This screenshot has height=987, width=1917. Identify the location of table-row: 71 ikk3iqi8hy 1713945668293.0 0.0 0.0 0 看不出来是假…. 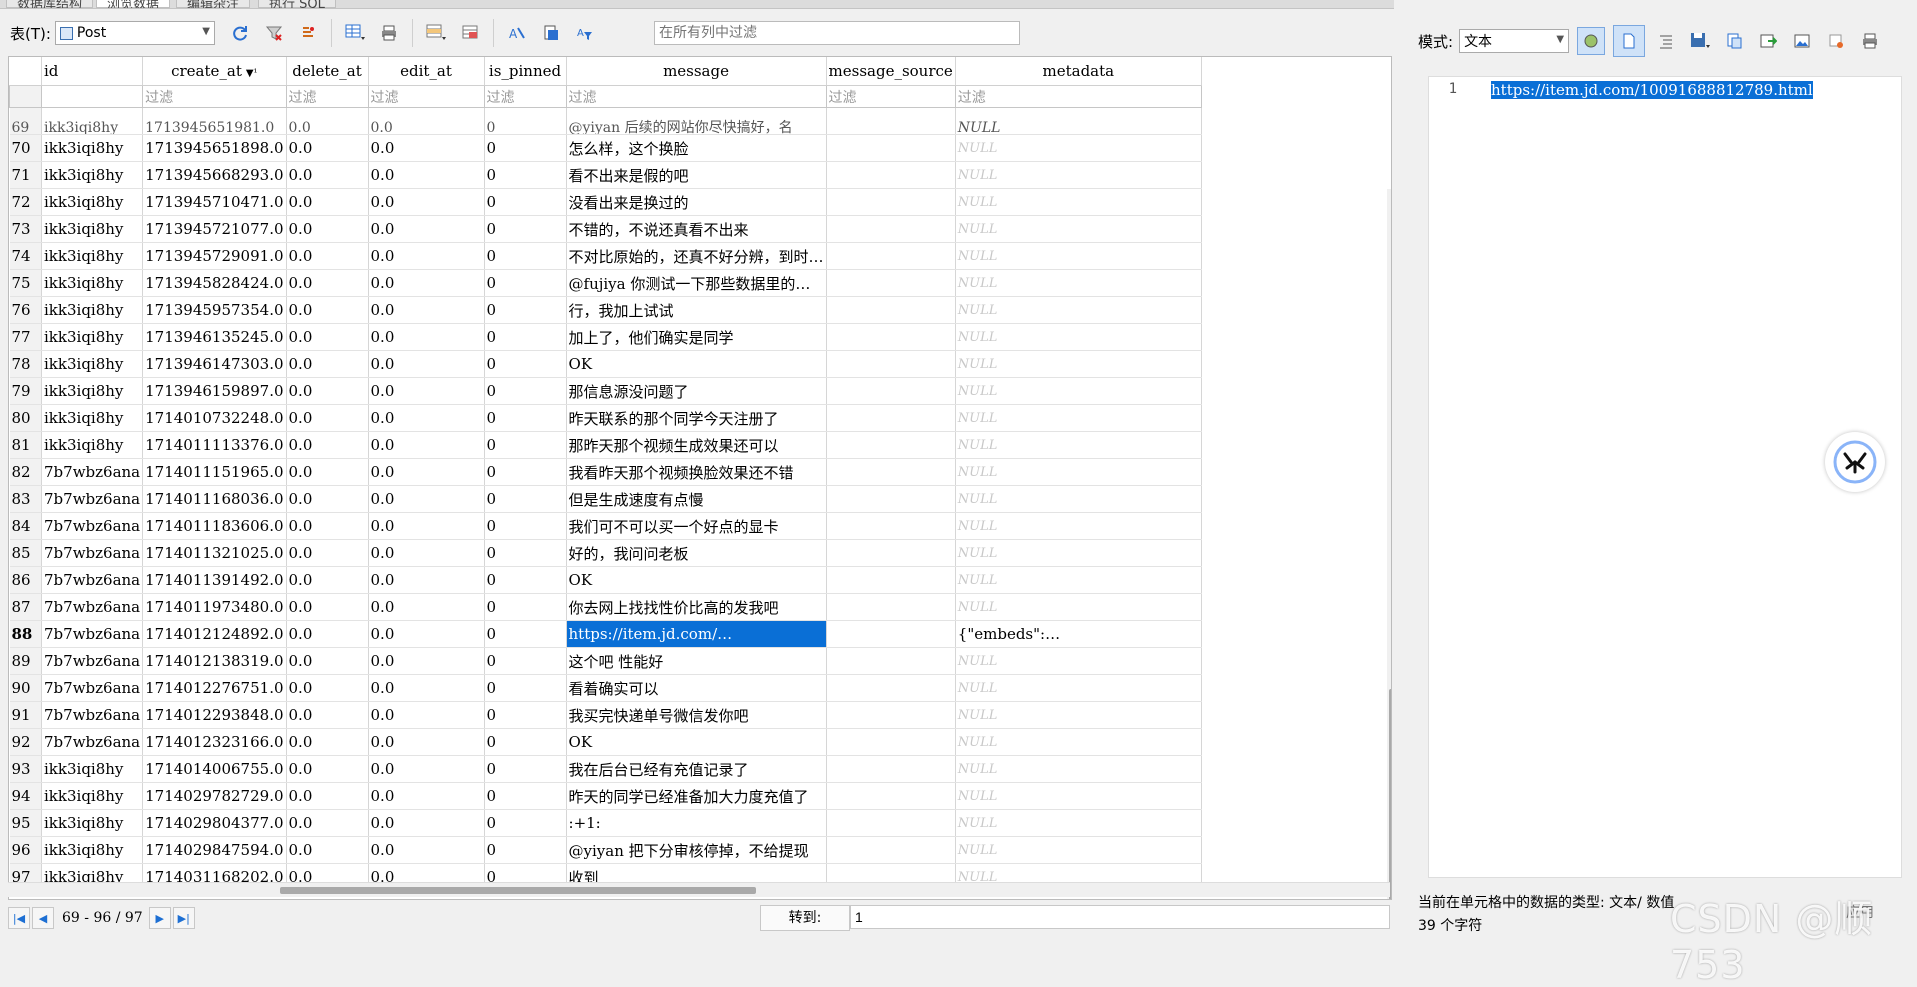
(605, 175).